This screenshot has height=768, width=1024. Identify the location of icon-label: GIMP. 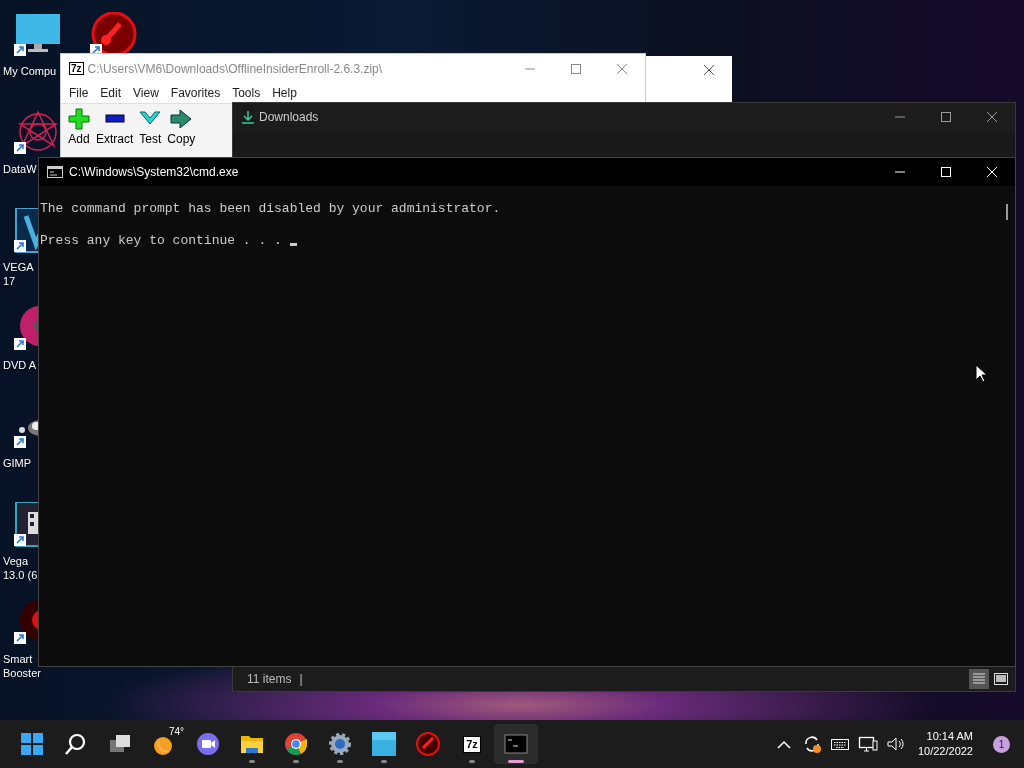
(17, 463).